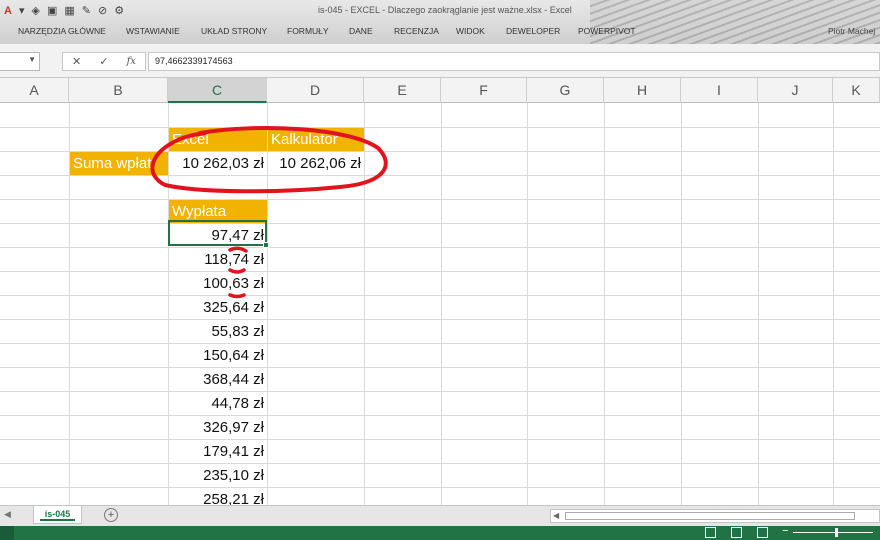 This screenshot has height=540, width=880. Describe the element at coordinates (111, 515) in the screenshot. I see `add-sheet-icon: +` at that location.